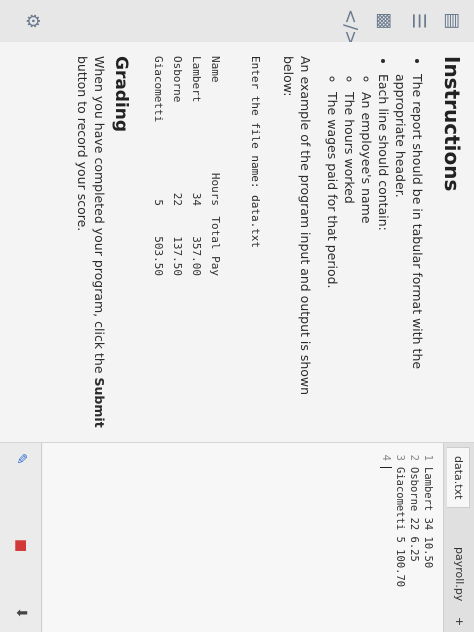 Image resolution: width=474 pixels, height=632 pixels. Describe the element at coordinates (196, 256) in the screenshot. I see `table-cell: 357.00` at that location.